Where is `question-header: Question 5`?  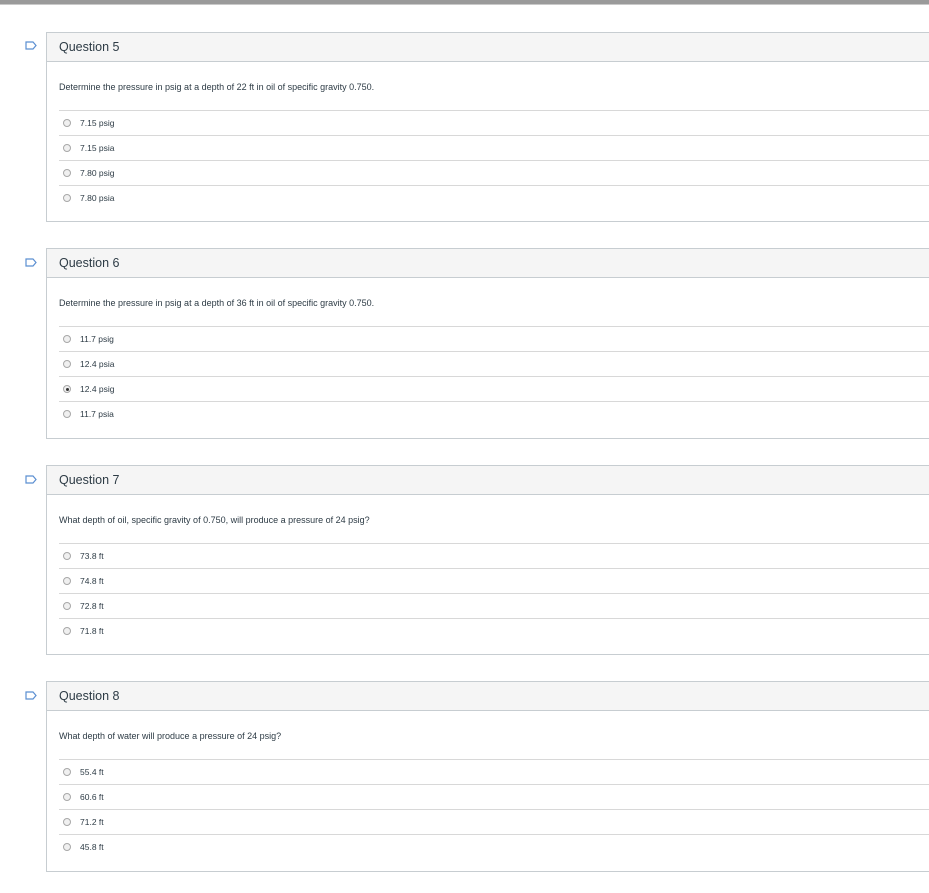
question-header: Question 5 is located at coordinates (488, 47).